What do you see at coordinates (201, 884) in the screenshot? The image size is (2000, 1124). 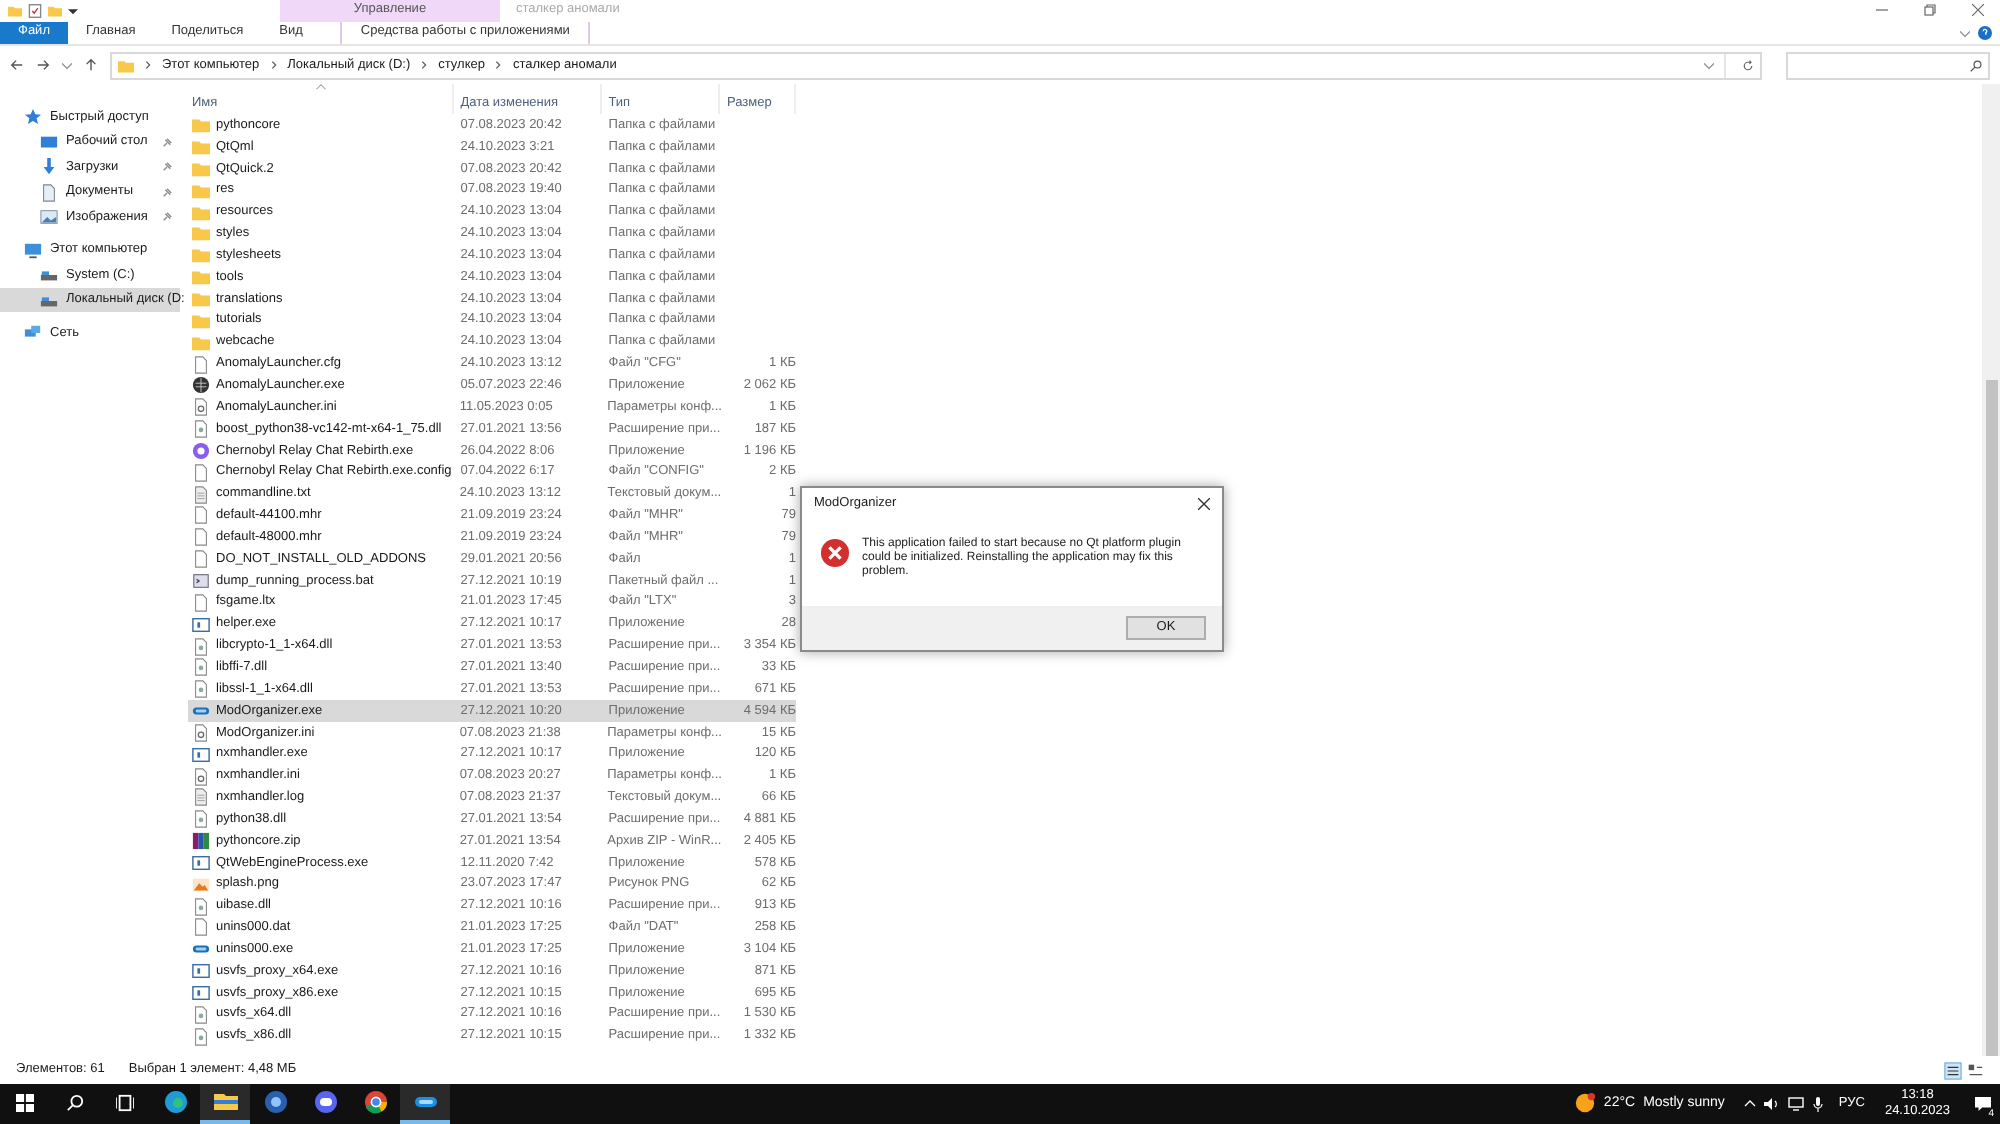 I see `image-file-icon` at bounding box center [201, 884].